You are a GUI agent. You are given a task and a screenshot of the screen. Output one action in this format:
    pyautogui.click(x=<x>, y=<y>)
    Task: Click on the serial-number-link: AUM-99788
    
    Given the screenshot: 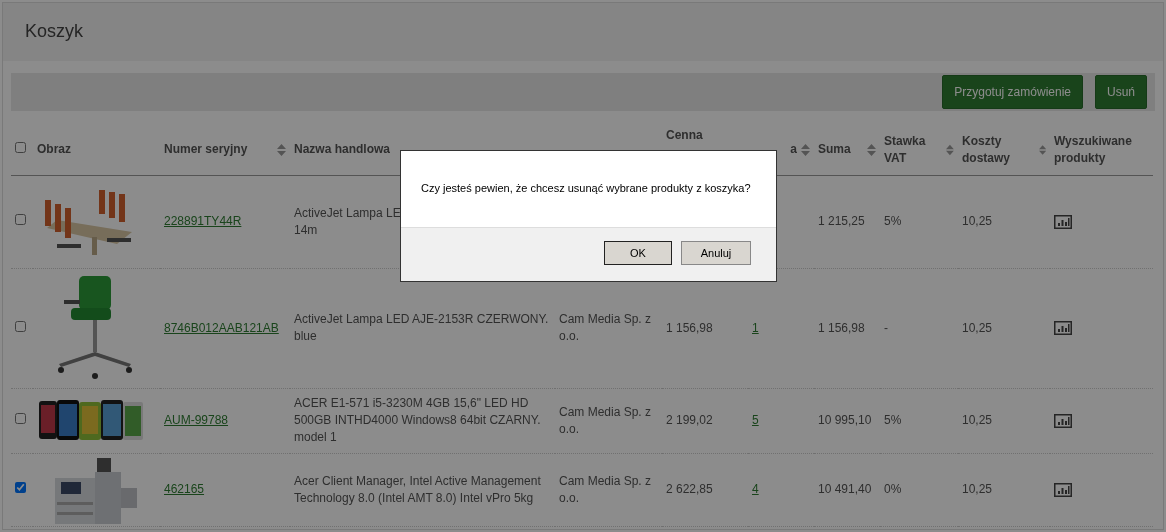 What is the action you would take?
    pyautogui.click(x=196, y=420)
    